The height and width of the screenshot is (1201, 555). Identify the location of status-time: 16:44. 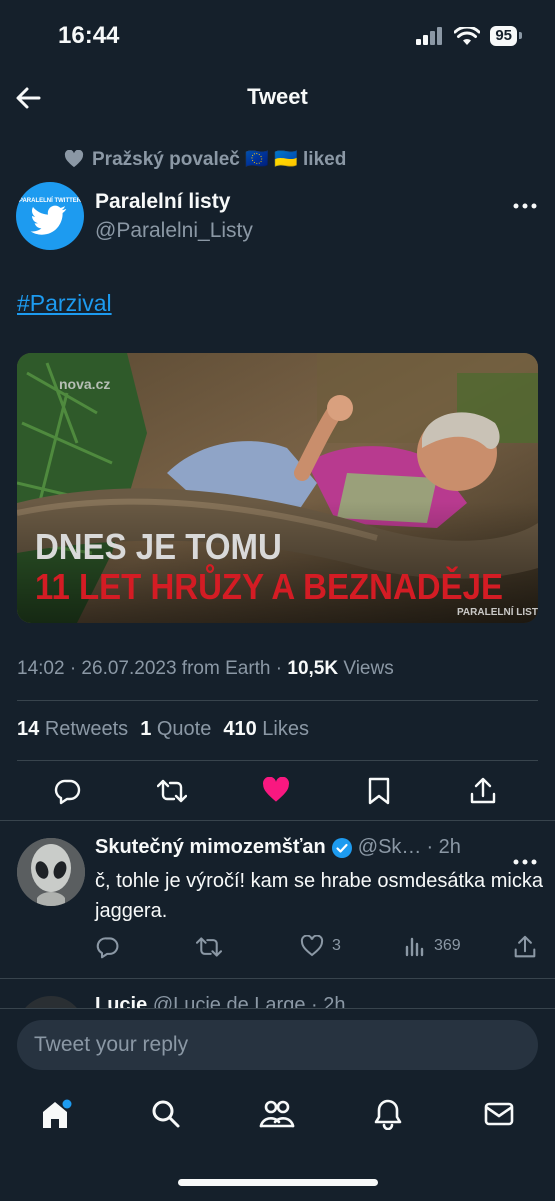
(89, 35).